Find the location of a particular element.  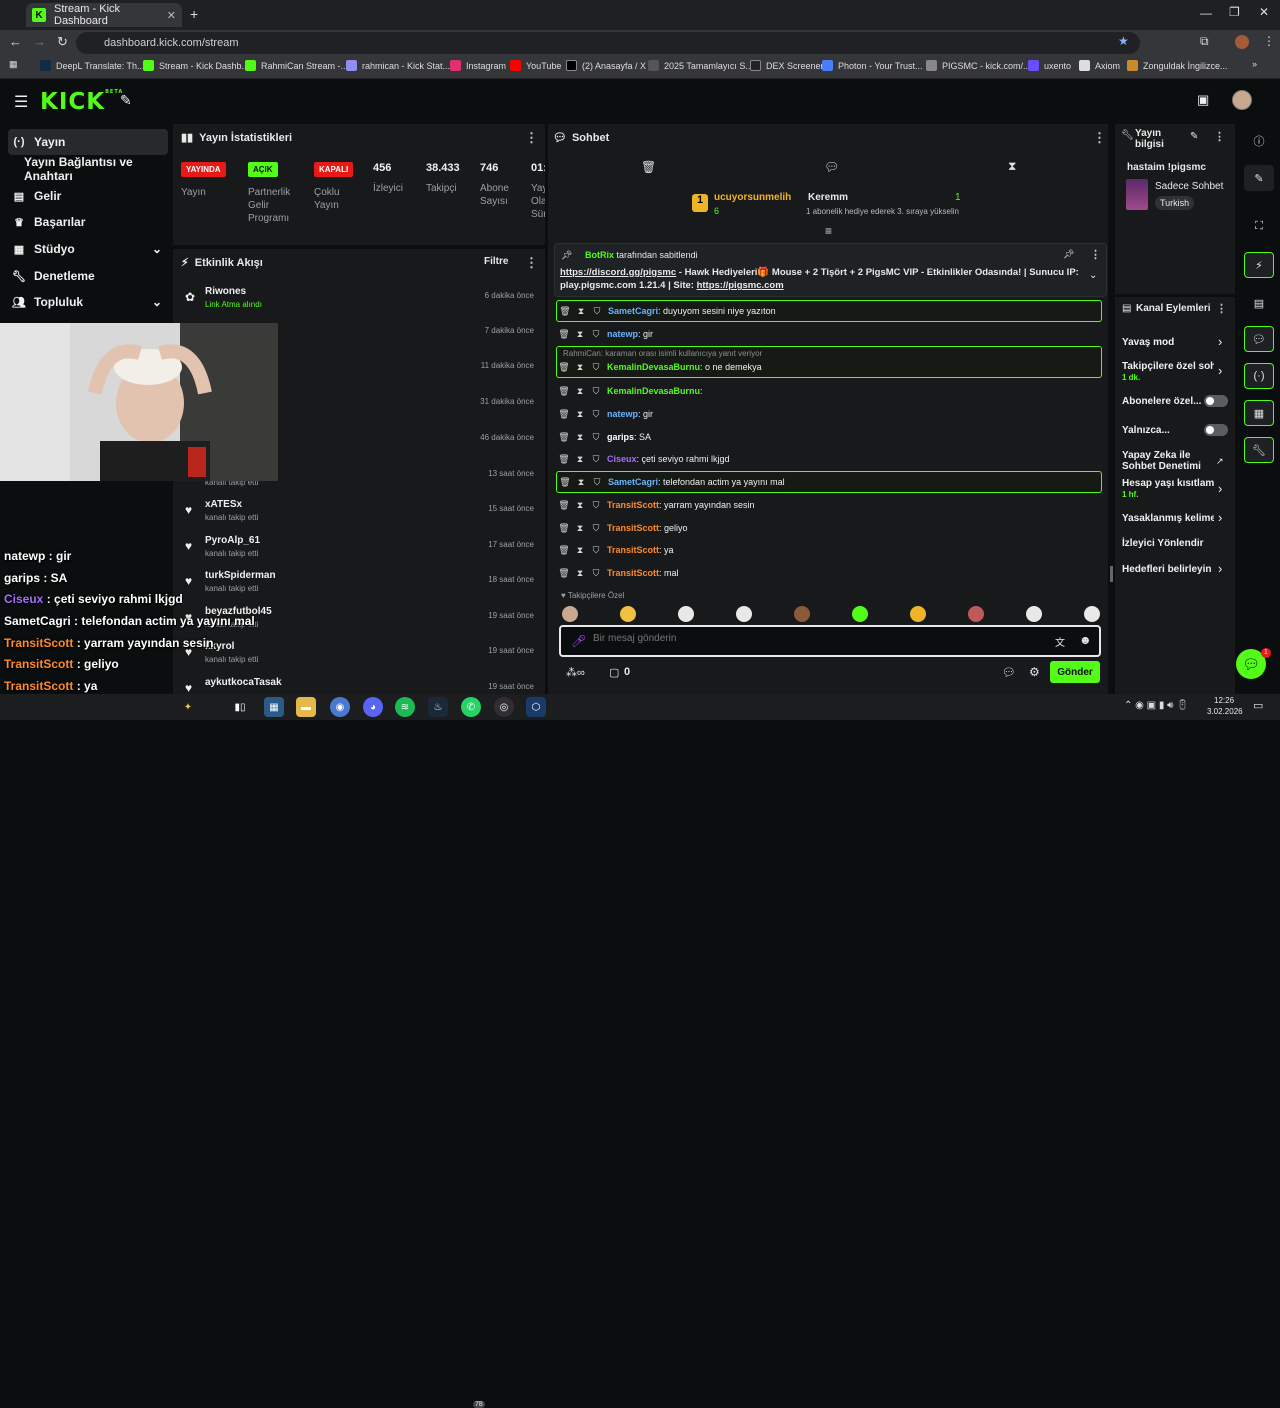

chat-input-box: 🎤︎ 文 ☻ is located at coordinates (830, 641).